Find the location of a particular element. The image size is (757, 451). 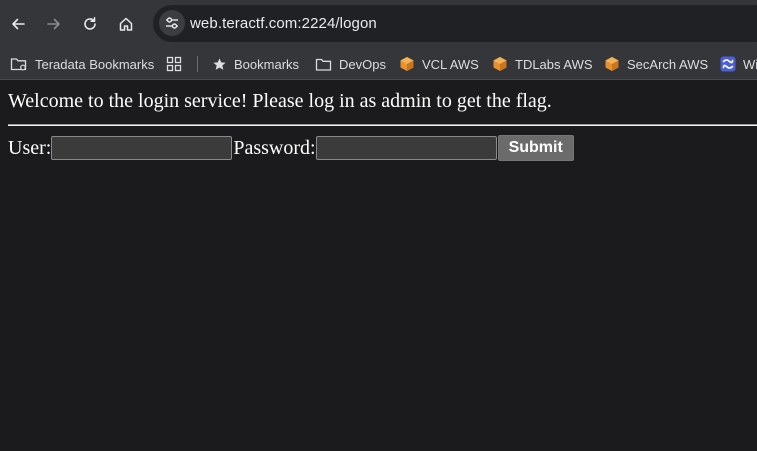

forward-button is located at coordinates (54, 24).